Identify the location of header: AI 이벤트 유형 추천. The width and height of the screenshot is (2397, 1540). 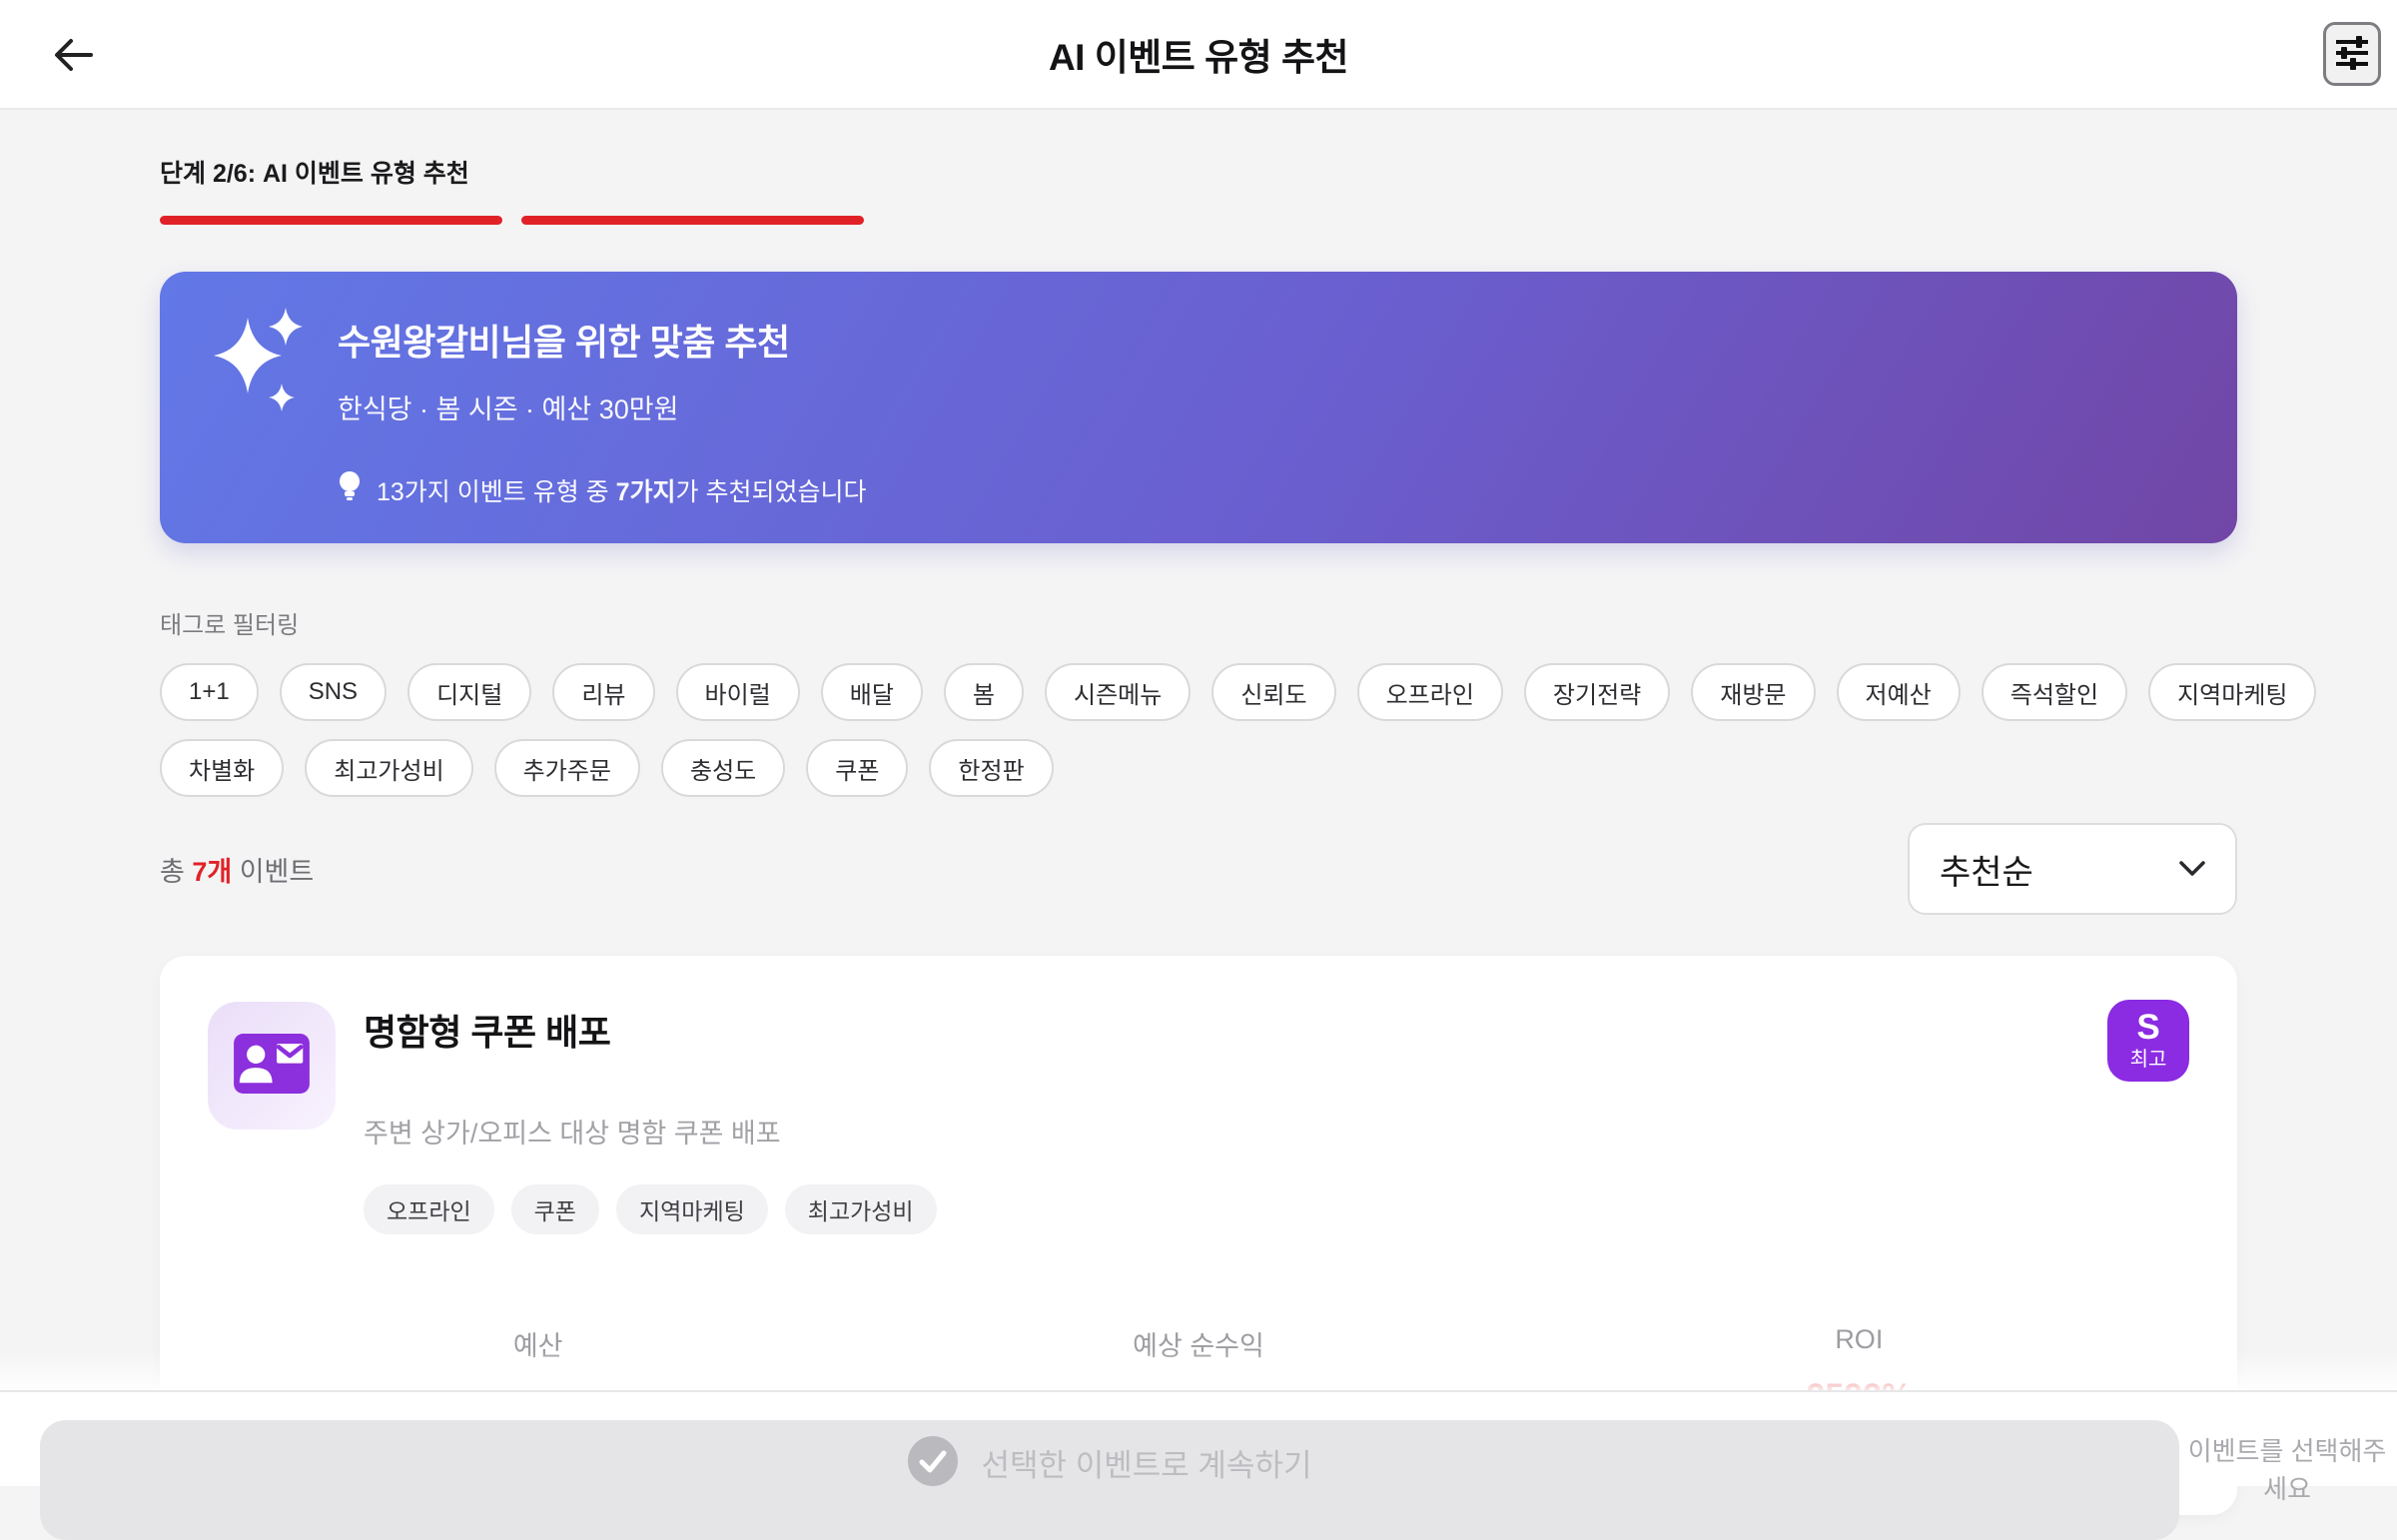
(1198, 55).